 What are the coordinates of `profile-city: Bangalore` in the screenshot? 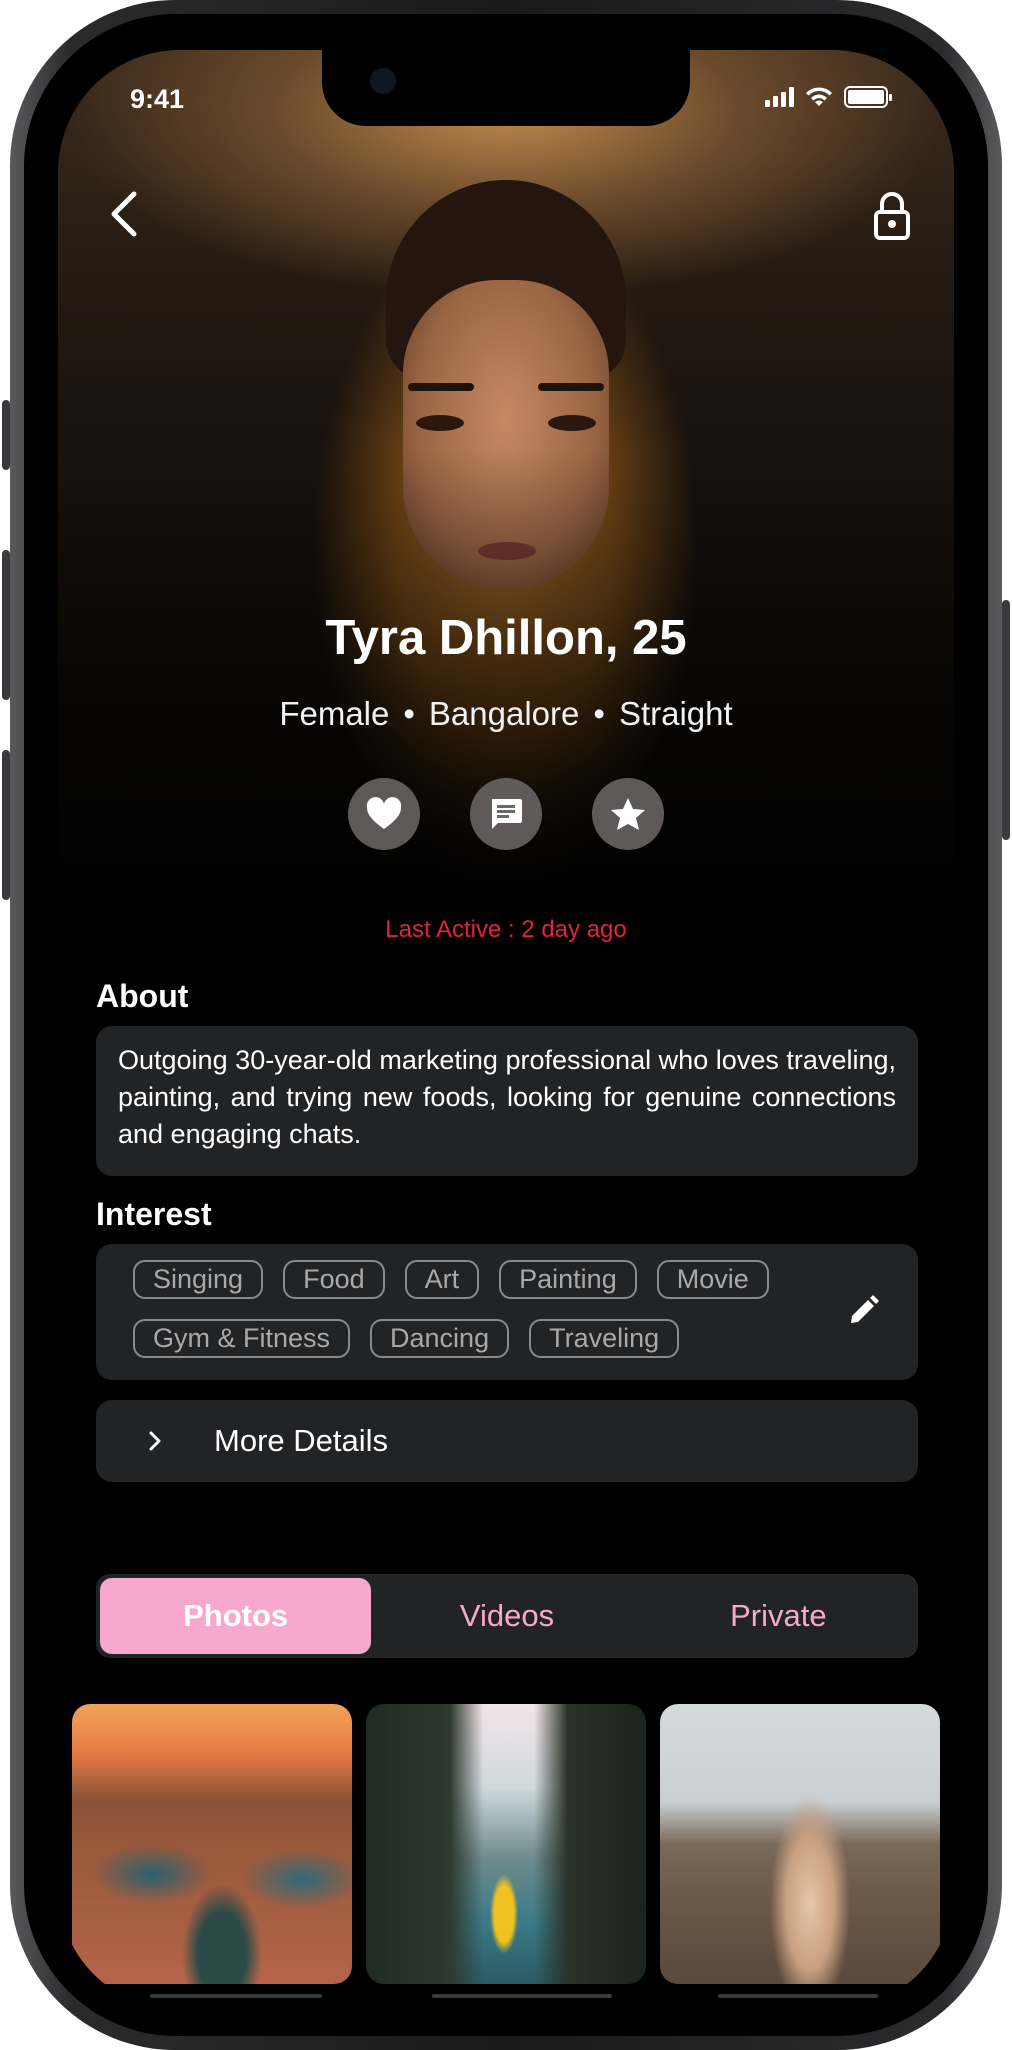 It's located at (504, 713).